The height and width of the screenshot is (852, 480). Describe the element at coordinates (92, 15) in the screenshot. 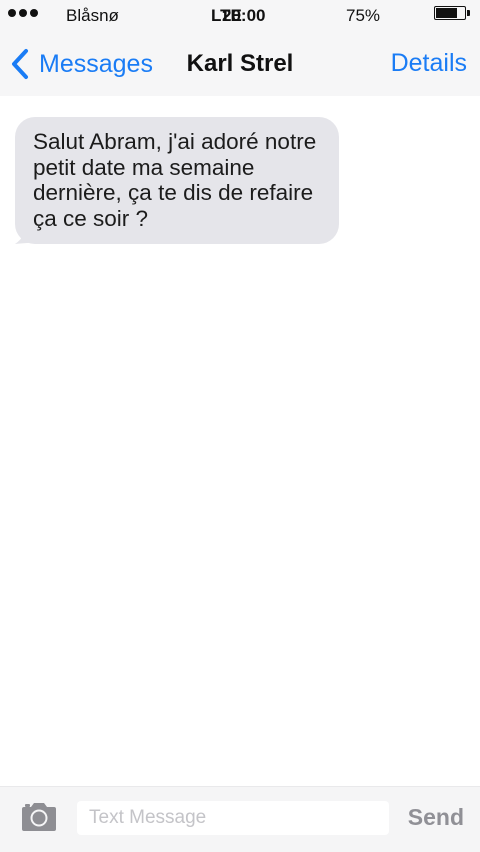

I see `carrier-name: Blåsnø` at that location.